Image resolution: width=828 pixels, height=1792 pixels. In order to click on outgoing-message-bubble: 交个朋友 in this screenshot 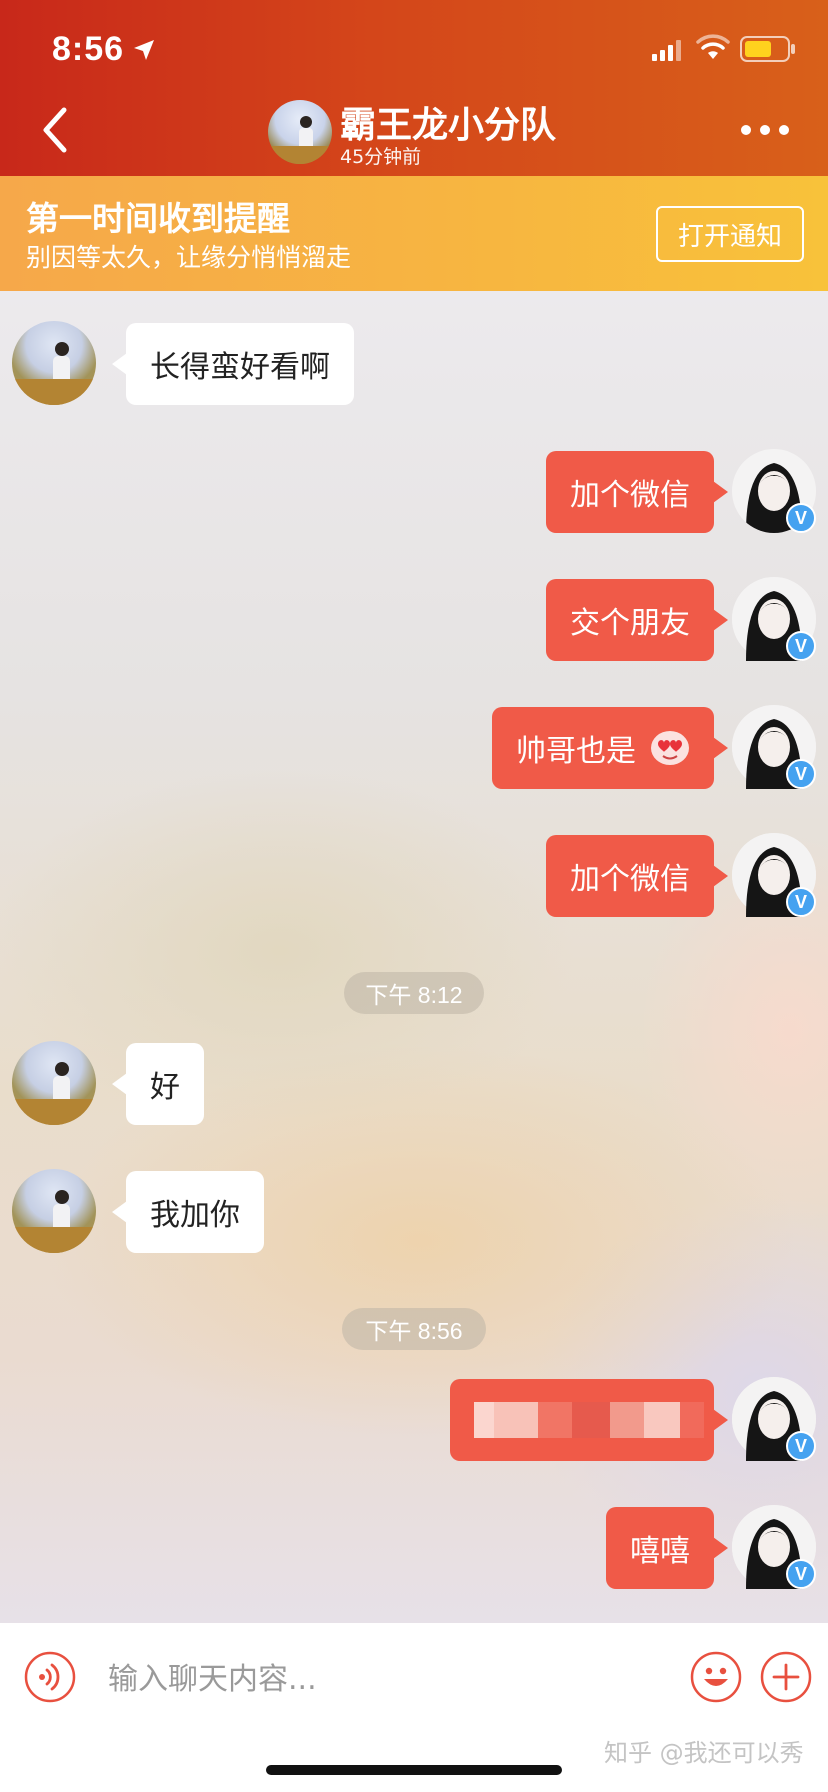, I will do `click(637, 620)`.